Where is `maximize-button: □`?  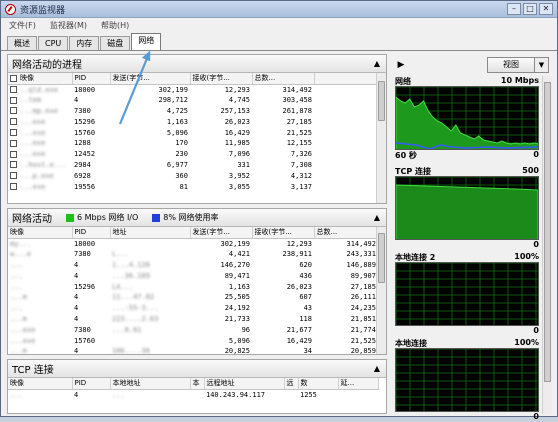
maximize-button: □ is located at coordinates (530, 9).